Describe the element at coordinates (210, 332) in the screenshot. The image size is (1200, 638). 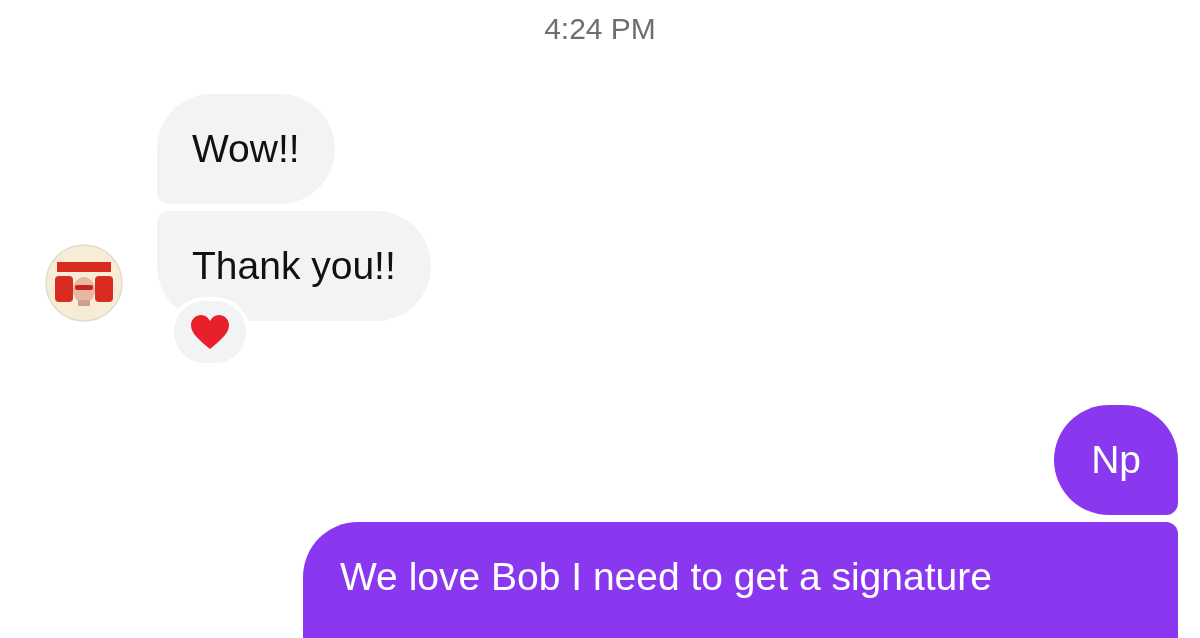
I see `heart-icon` at that location.